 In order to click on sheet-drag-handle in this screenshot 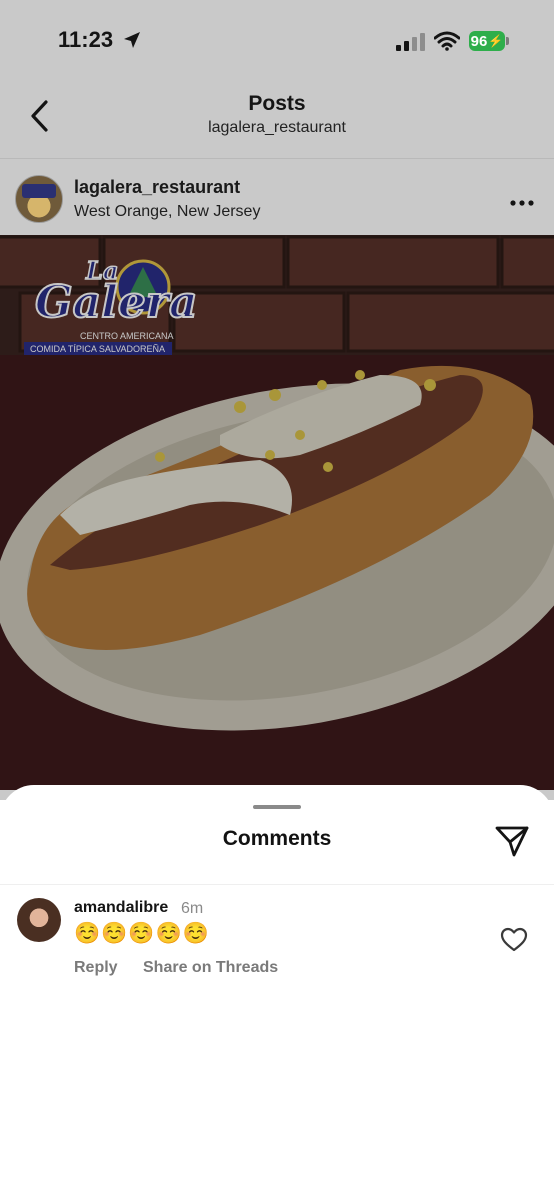, I will do `click(277, 807)`.